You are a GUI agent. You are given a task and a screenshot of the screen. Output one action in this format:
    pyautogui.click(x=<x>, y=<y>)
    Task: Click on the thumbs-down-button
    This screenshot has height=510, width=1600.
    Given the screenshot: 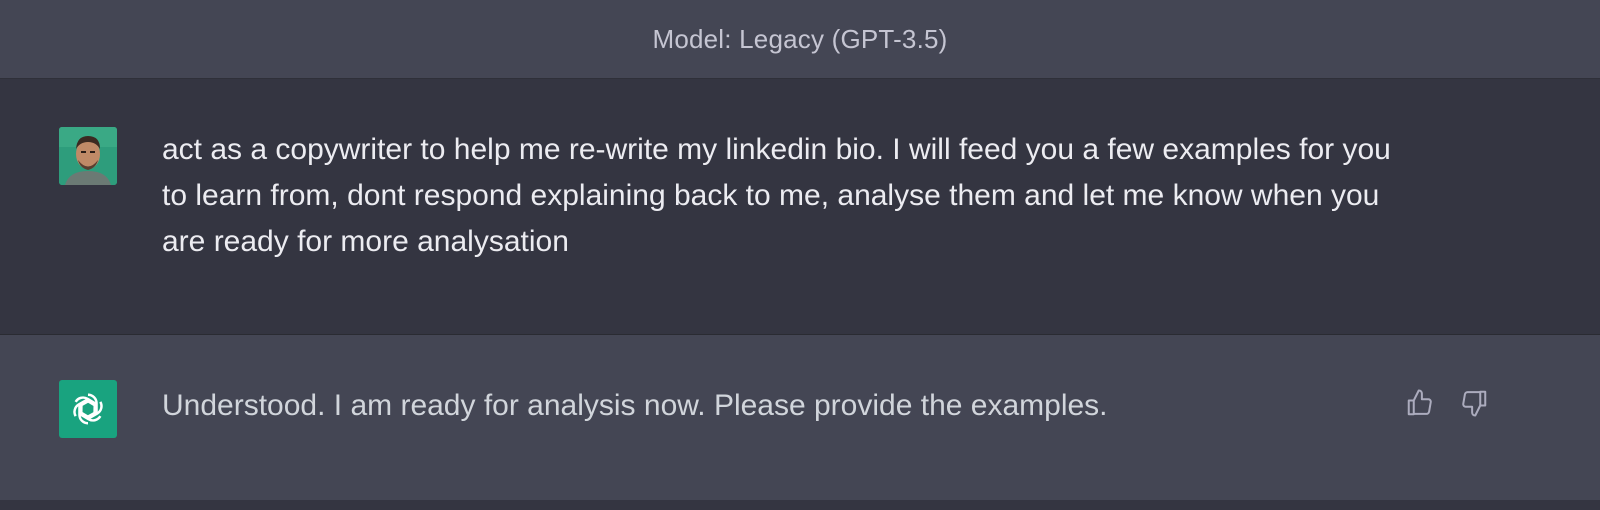 What is the action you would take?
    pyautogui.click(x=1474, y=403)
    